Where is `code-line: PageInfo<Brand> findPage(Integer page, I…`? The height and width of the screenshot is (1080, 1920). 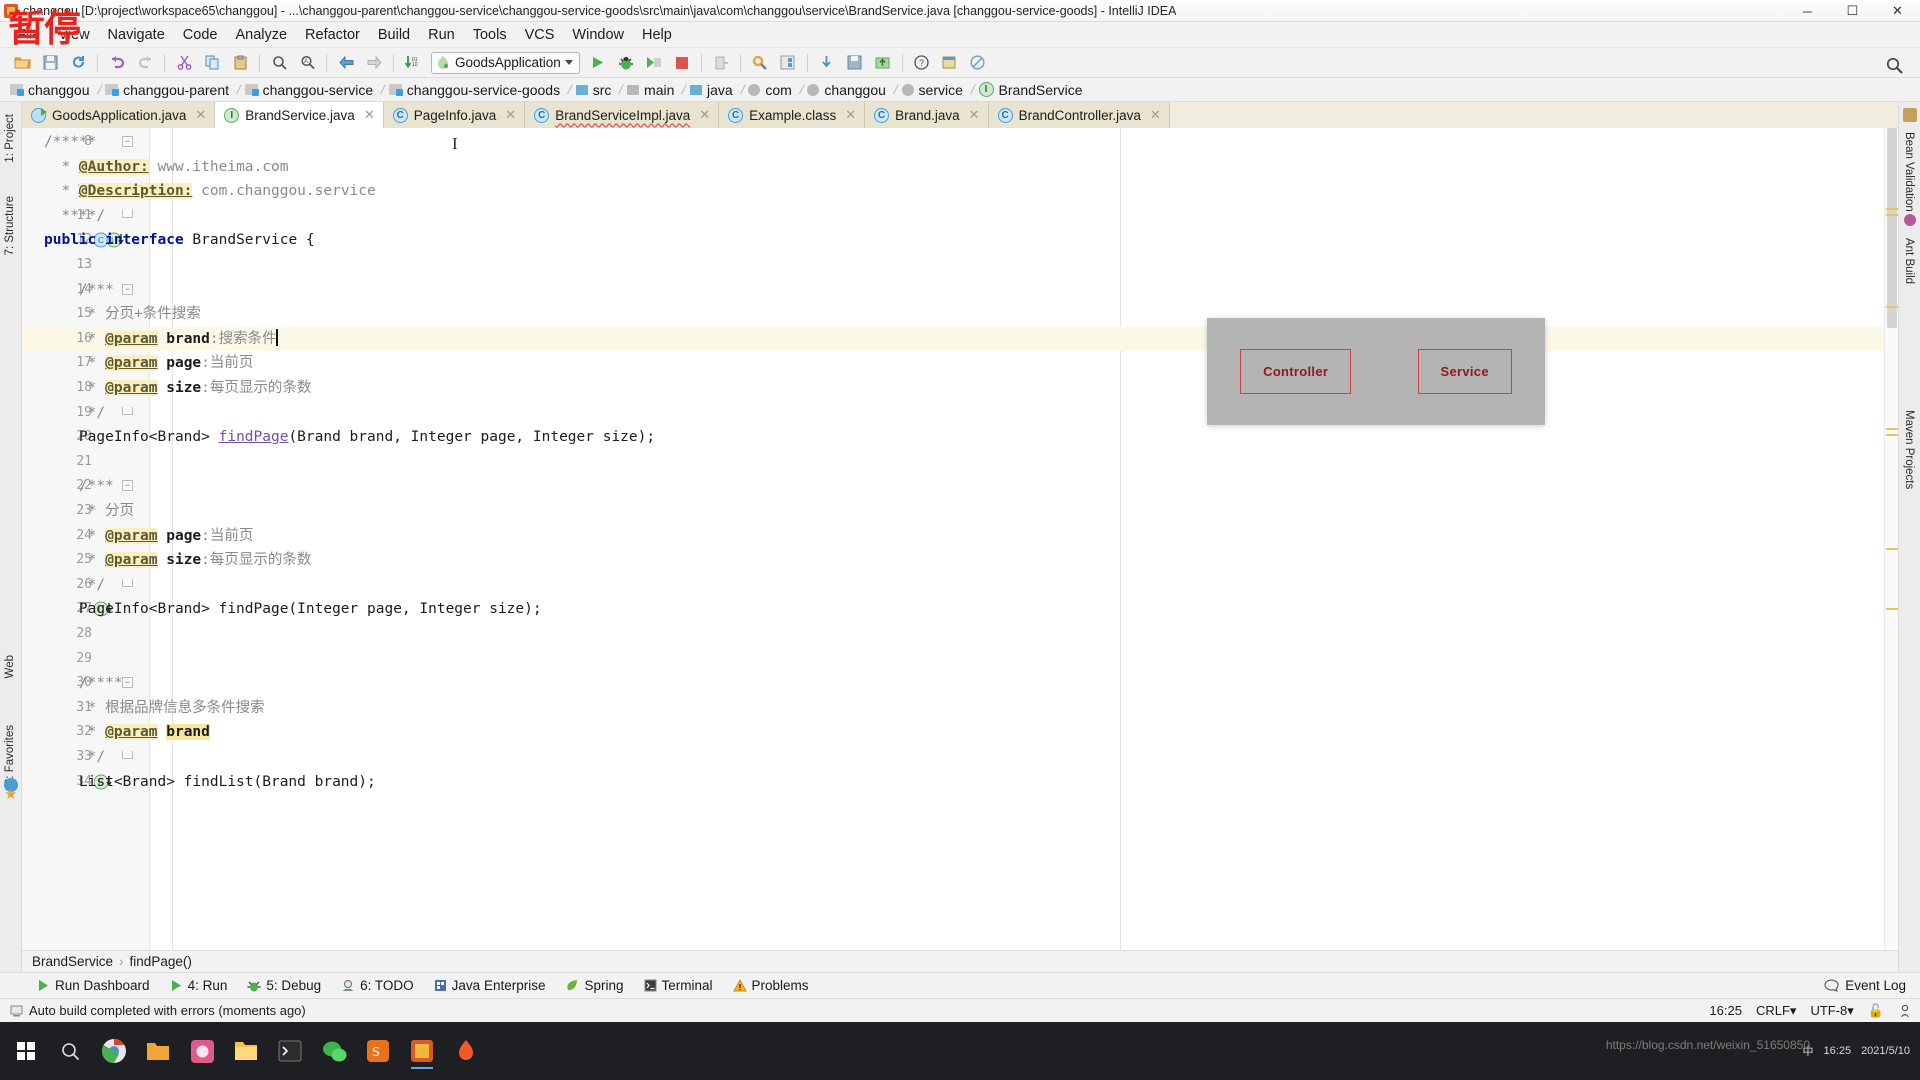 code-line: PageInfo<Brand> findPage(Integer page, I… is located at coordinates (293, 609).